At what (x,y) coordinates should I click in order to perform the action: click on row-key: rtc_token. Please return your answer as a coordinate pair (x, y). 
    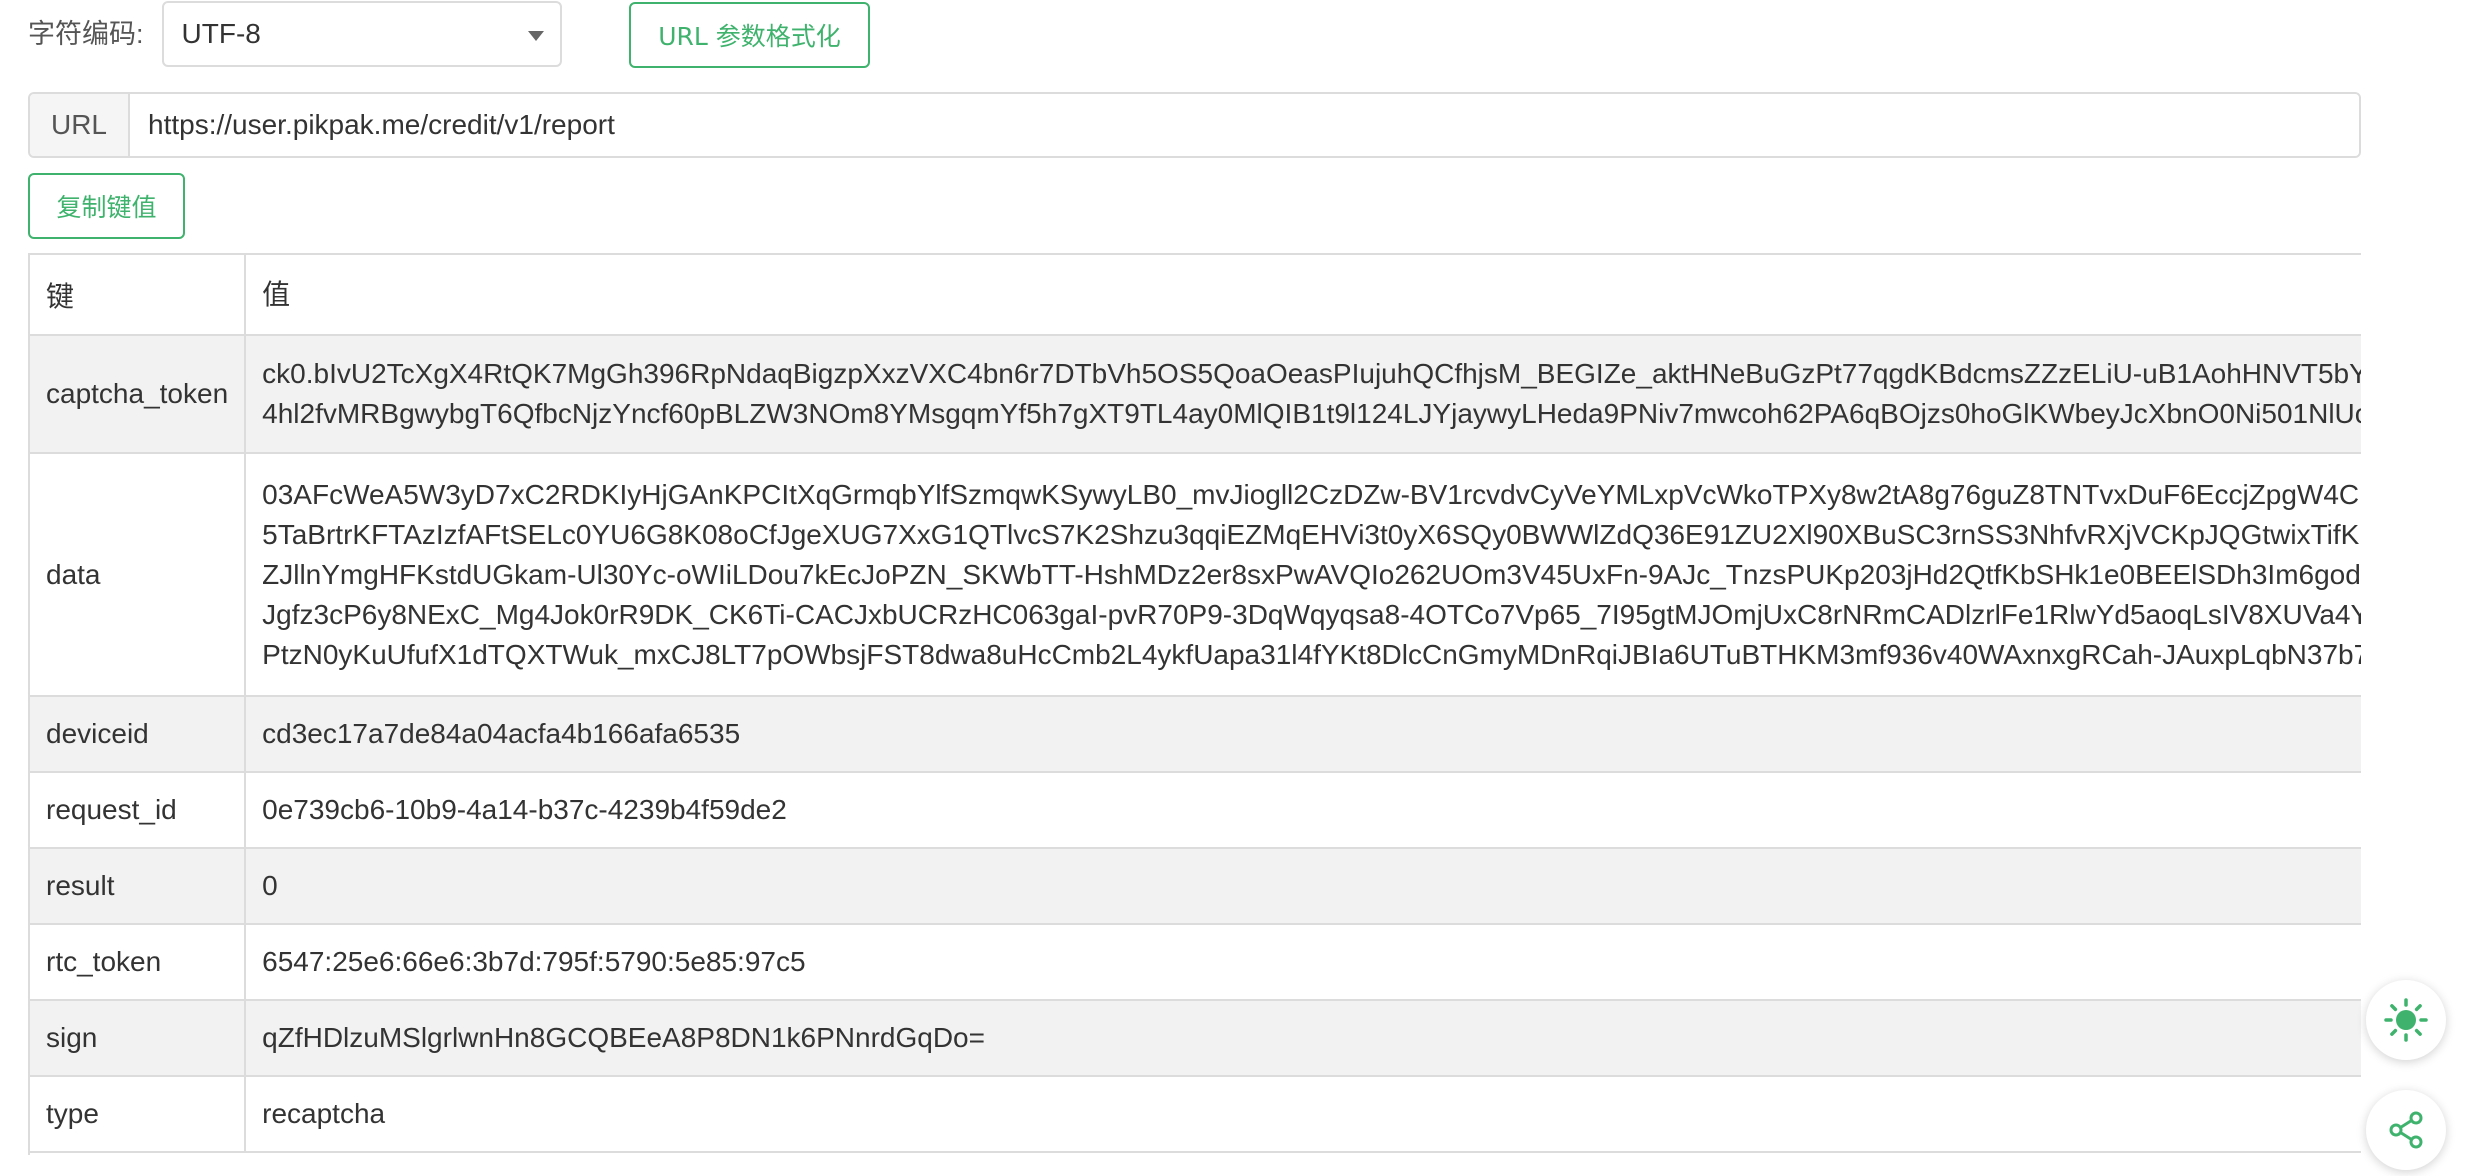
    Looking at the image, I should click on (138, 962).